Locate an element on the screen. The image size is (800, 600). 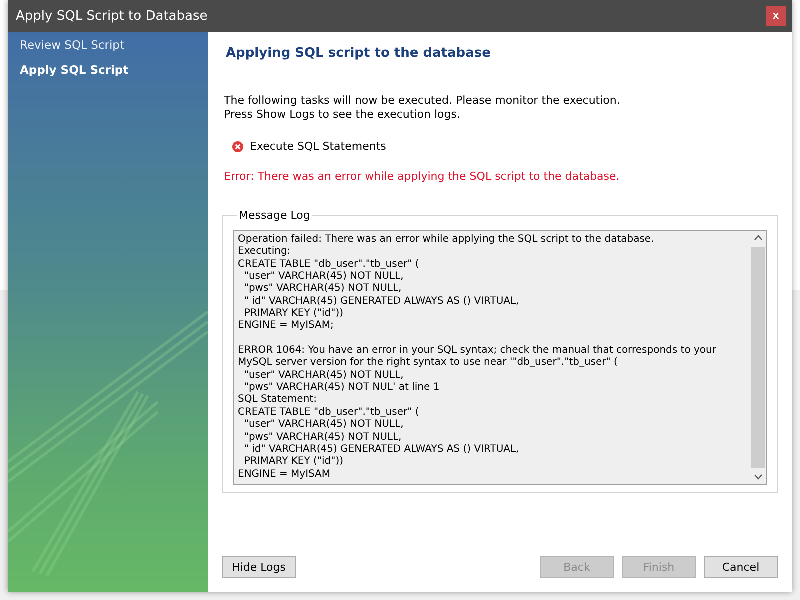
close-button: x is located at coordinates (776, 16).